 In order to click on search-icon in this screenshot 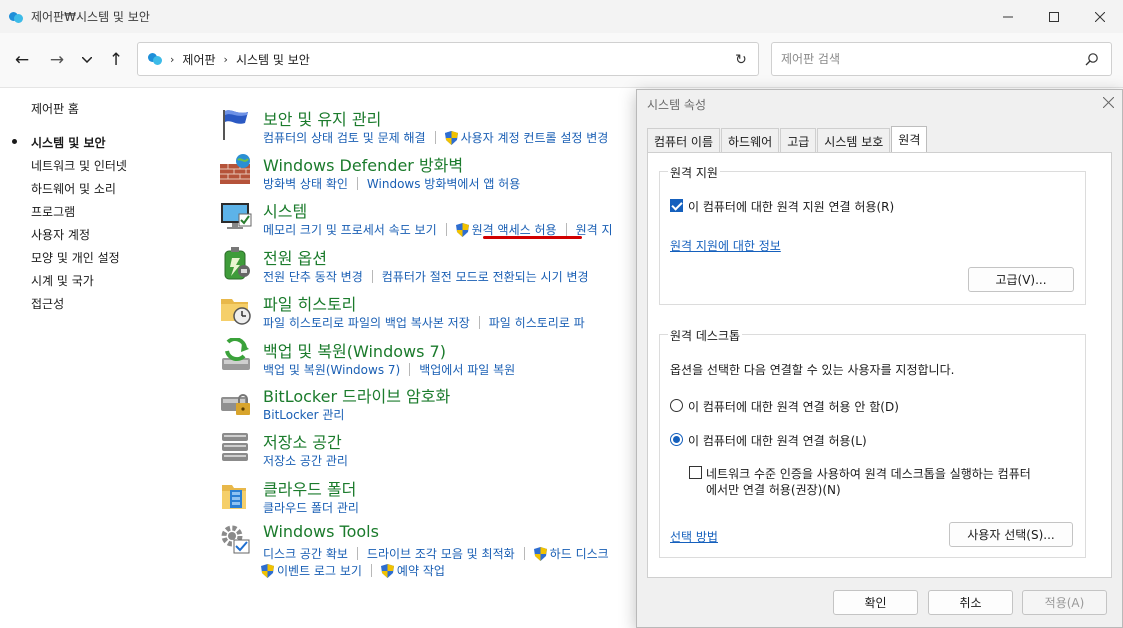, I will do `click(1092, 59)`.